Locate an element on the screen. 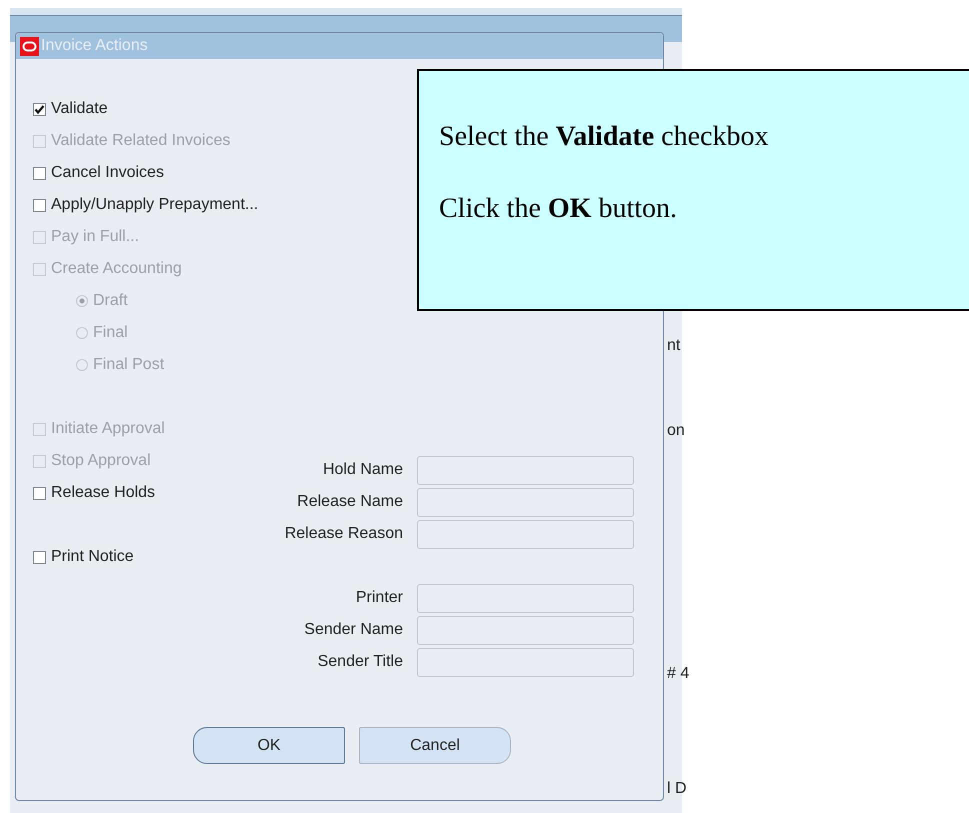 The image size is (969, 813). background-text: l D is located at coordinates (677, 789).